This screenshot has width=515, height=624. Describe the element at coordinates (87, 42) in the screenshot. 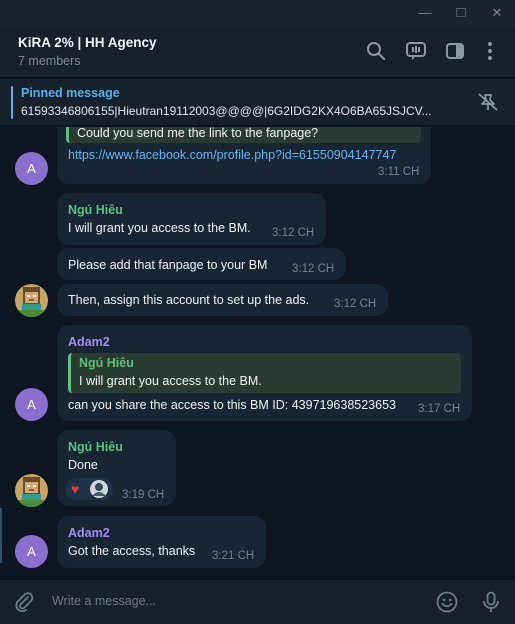

I see `chat-title: KiRA 2% | HH Agency` at that location.